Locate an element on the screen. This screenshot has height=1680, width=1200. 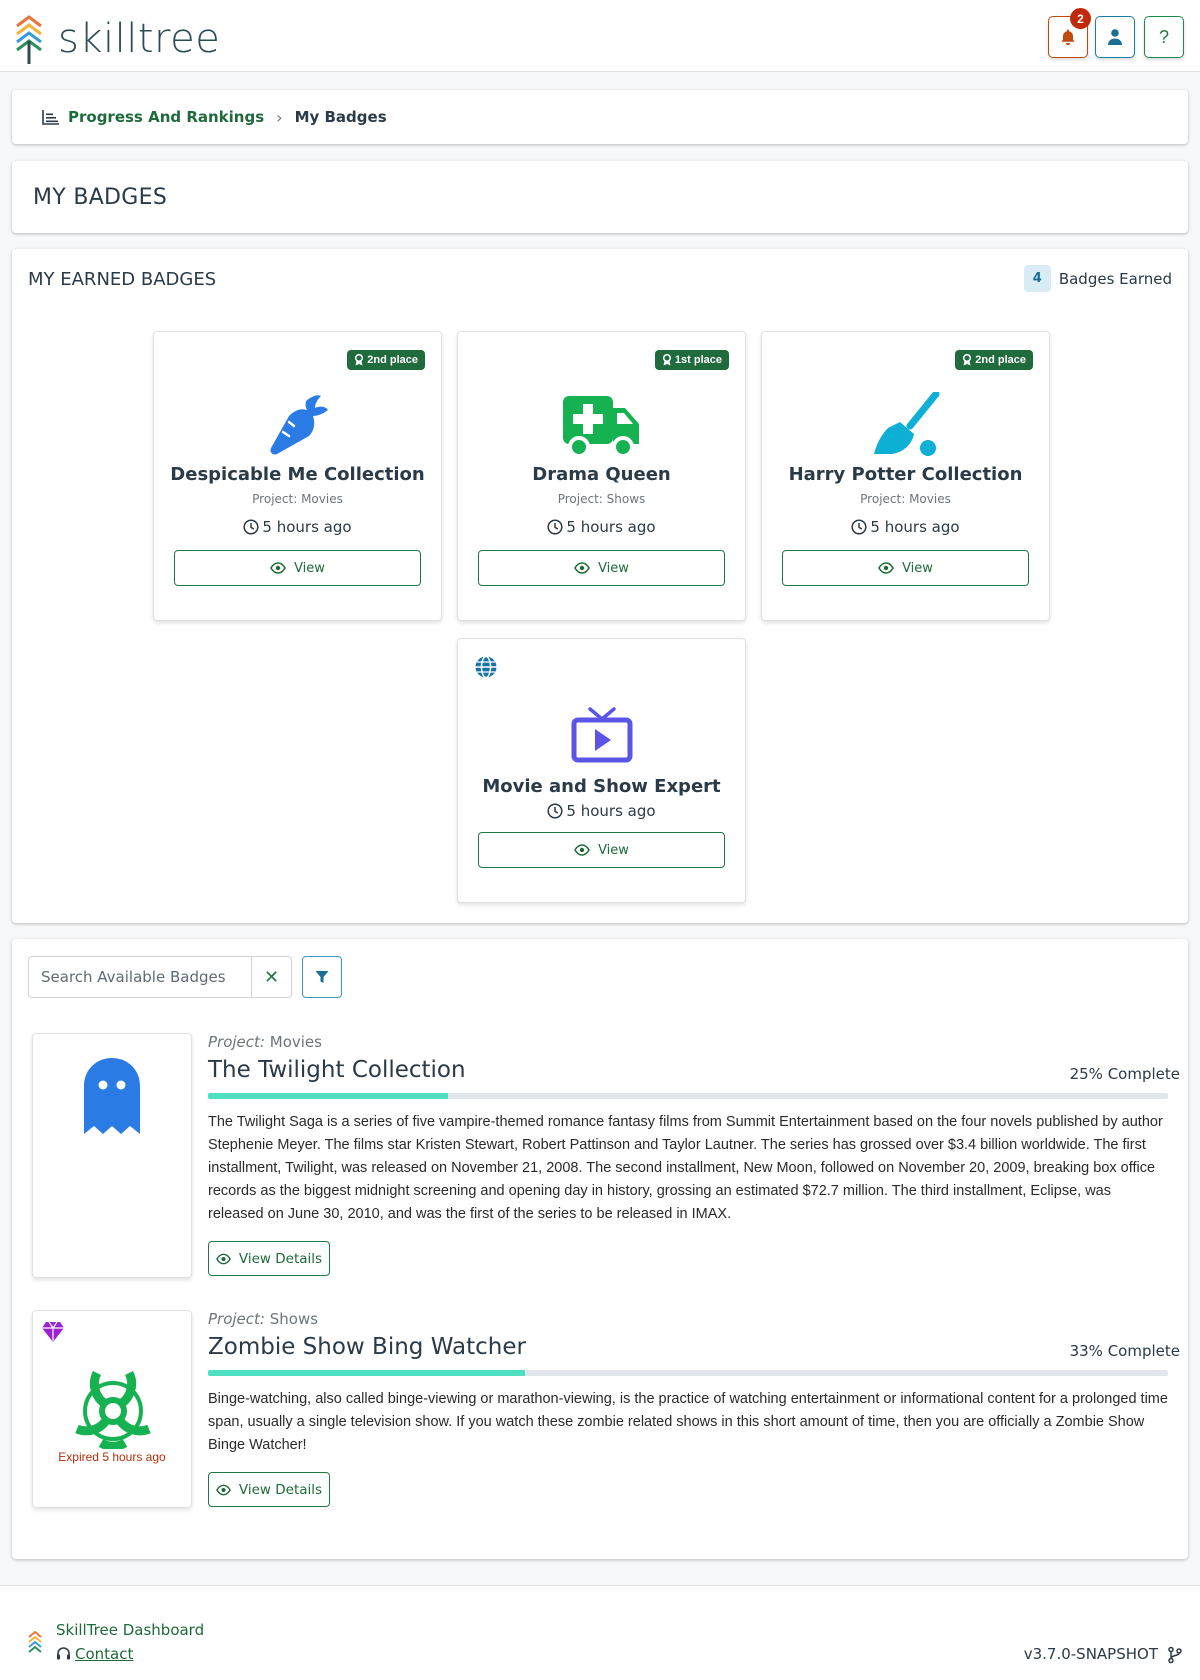
badge-thumbnail is located at coordinates (112, 1155).